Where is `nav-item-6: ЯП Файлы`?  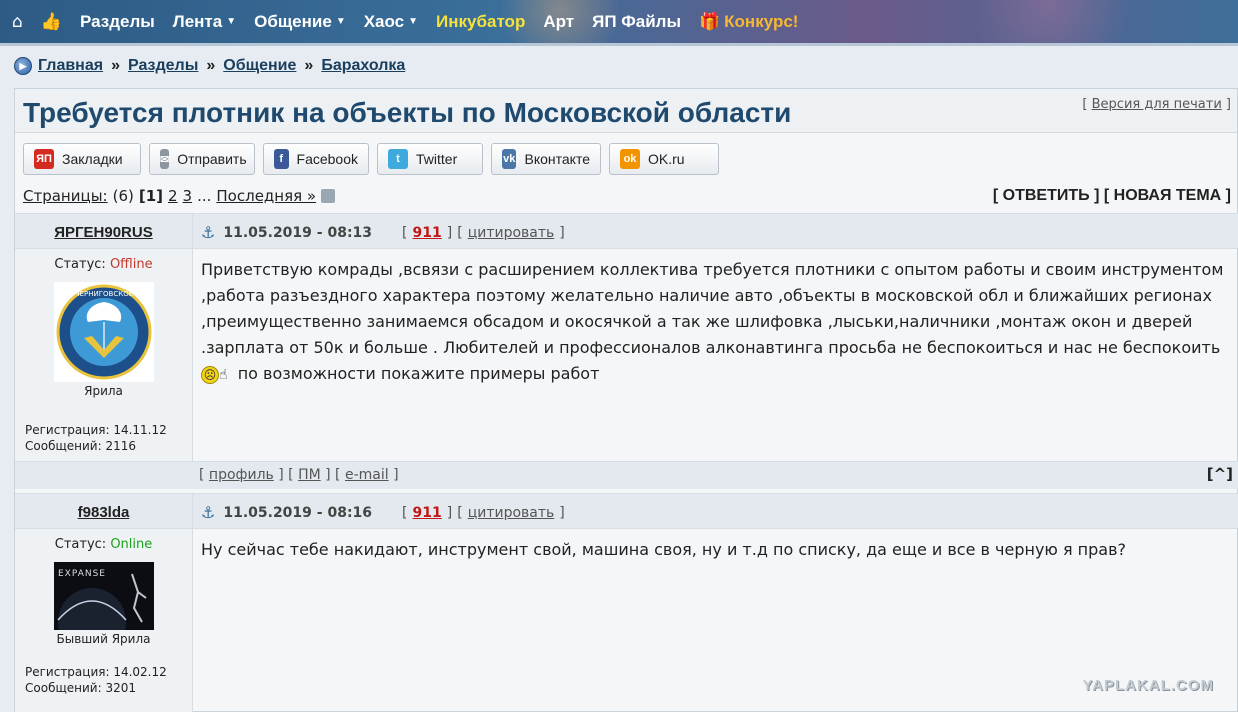 nav-item-6: ЯП Файлы is located at coordinates (636, 22).